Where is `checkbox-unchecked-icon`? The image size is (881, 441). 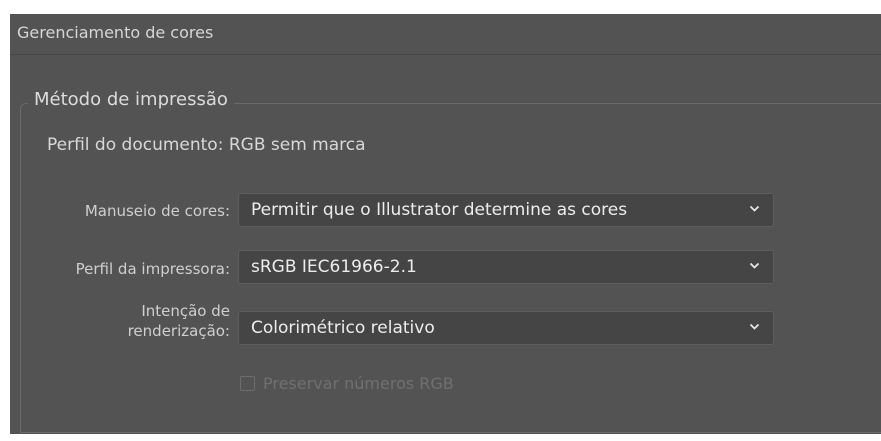
checkbox-unchecked-icon is located at coordinates (247, 383).